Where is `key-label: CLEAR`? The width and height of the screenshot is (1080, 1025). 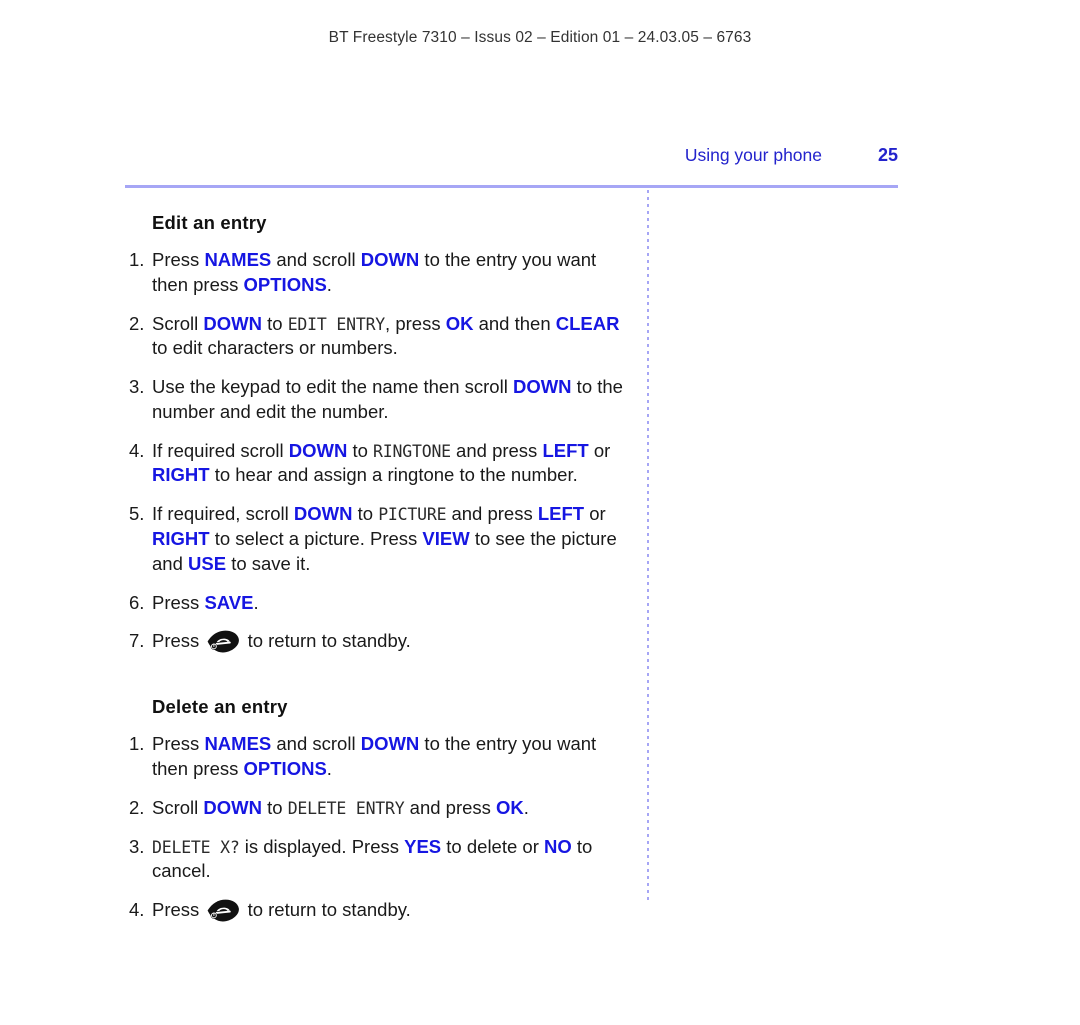
key-label: CLEAR is located at coordinates (587, 323).